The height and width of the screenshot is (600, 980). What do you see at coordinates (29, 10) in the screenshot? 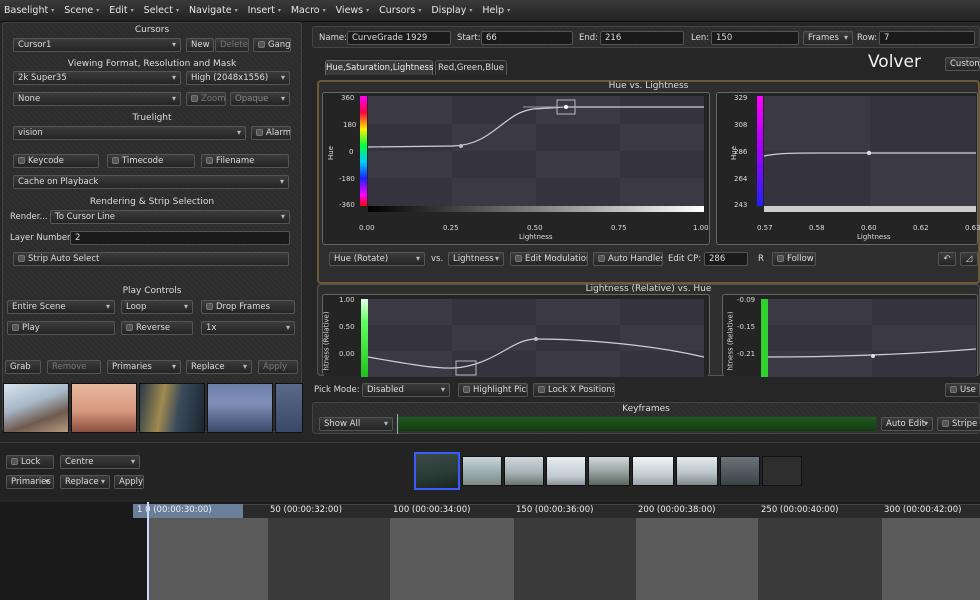
I see `menu-baselight: Baselight ▾` at bounding box center [29, 10].